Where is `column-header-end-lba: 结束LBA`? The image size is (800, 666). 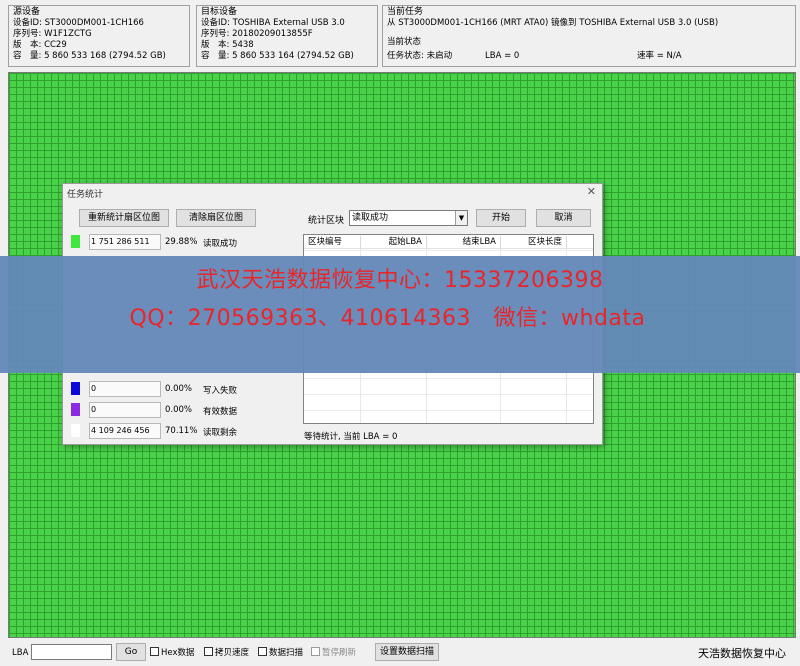
column-header-end-lba: 结束LBA is located at coordinates (464, 242).